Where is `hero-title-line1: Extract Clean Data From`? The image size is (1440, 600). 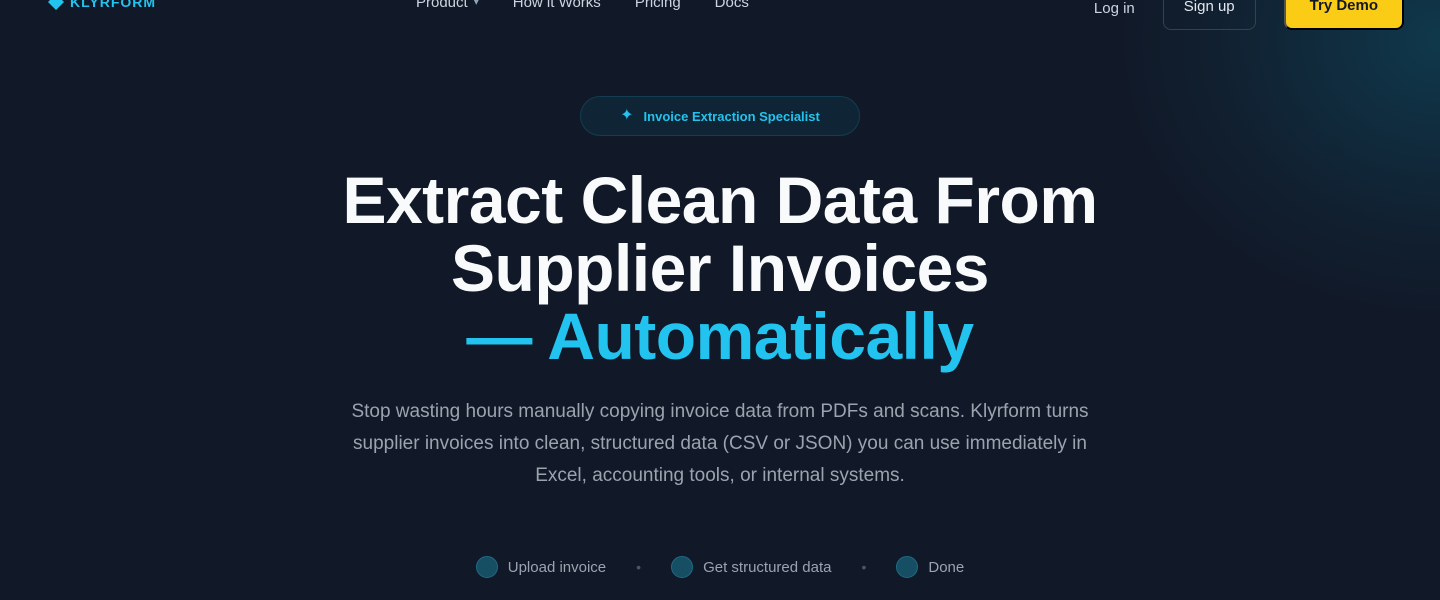
hero-title-line1: Extract Clean Data From is located at coordinates (720, 200).